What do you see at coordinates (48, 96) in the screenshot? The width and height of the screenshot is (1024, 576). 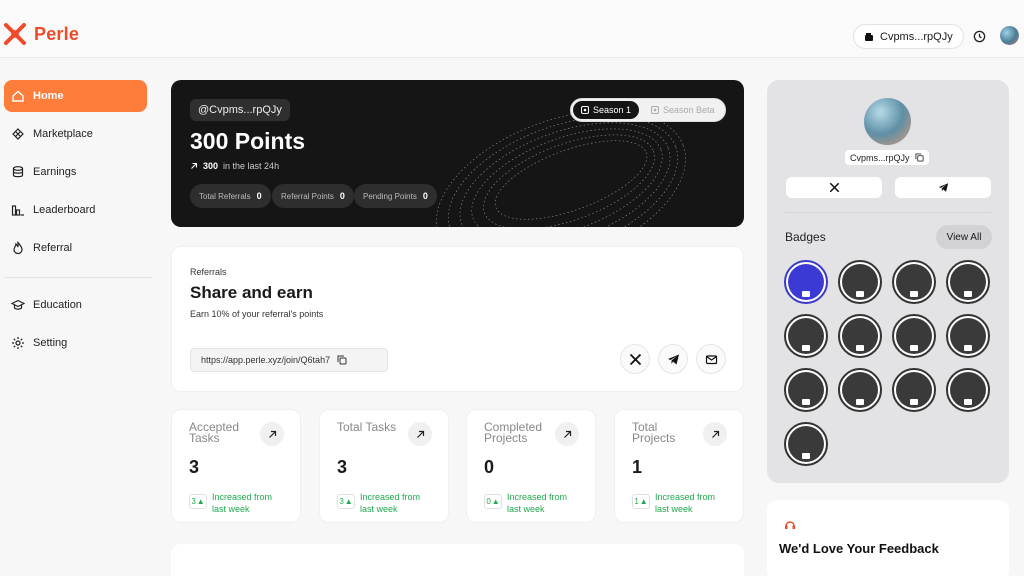 I see `sidebar-item-label: Home` at bounding box center [48, 96].